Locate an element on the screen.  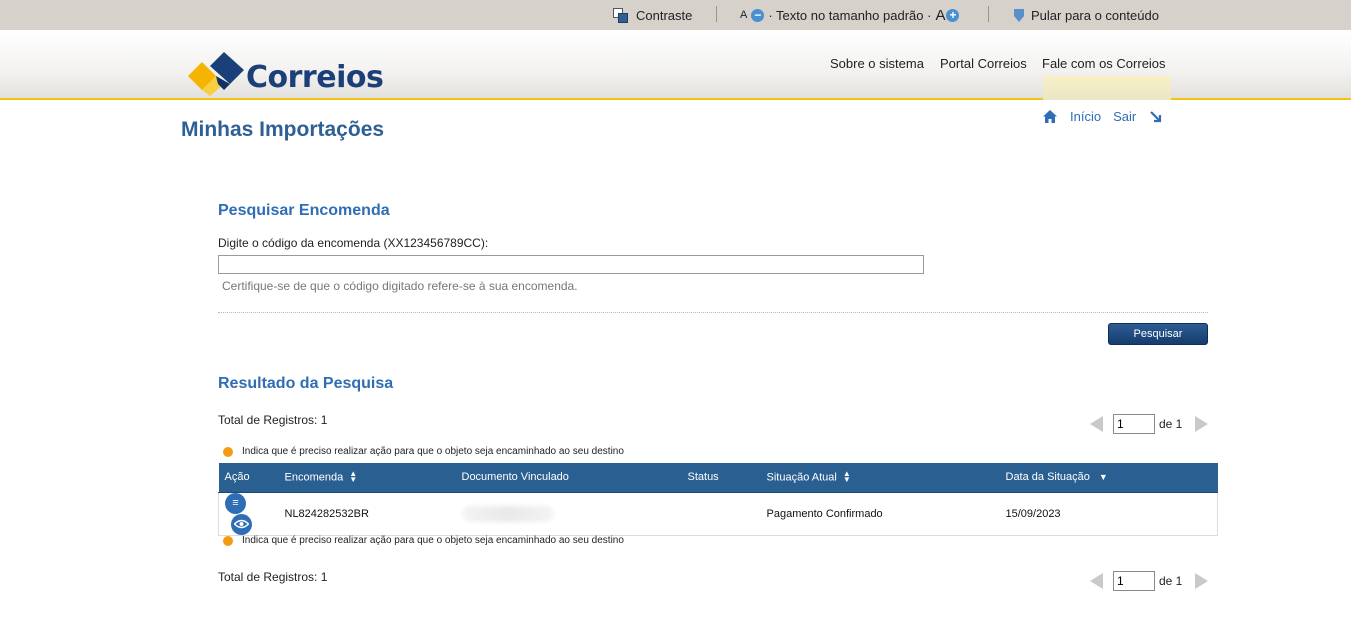
nav-link-contact: Fale com os Correios is located at coordinates (1104, 63).